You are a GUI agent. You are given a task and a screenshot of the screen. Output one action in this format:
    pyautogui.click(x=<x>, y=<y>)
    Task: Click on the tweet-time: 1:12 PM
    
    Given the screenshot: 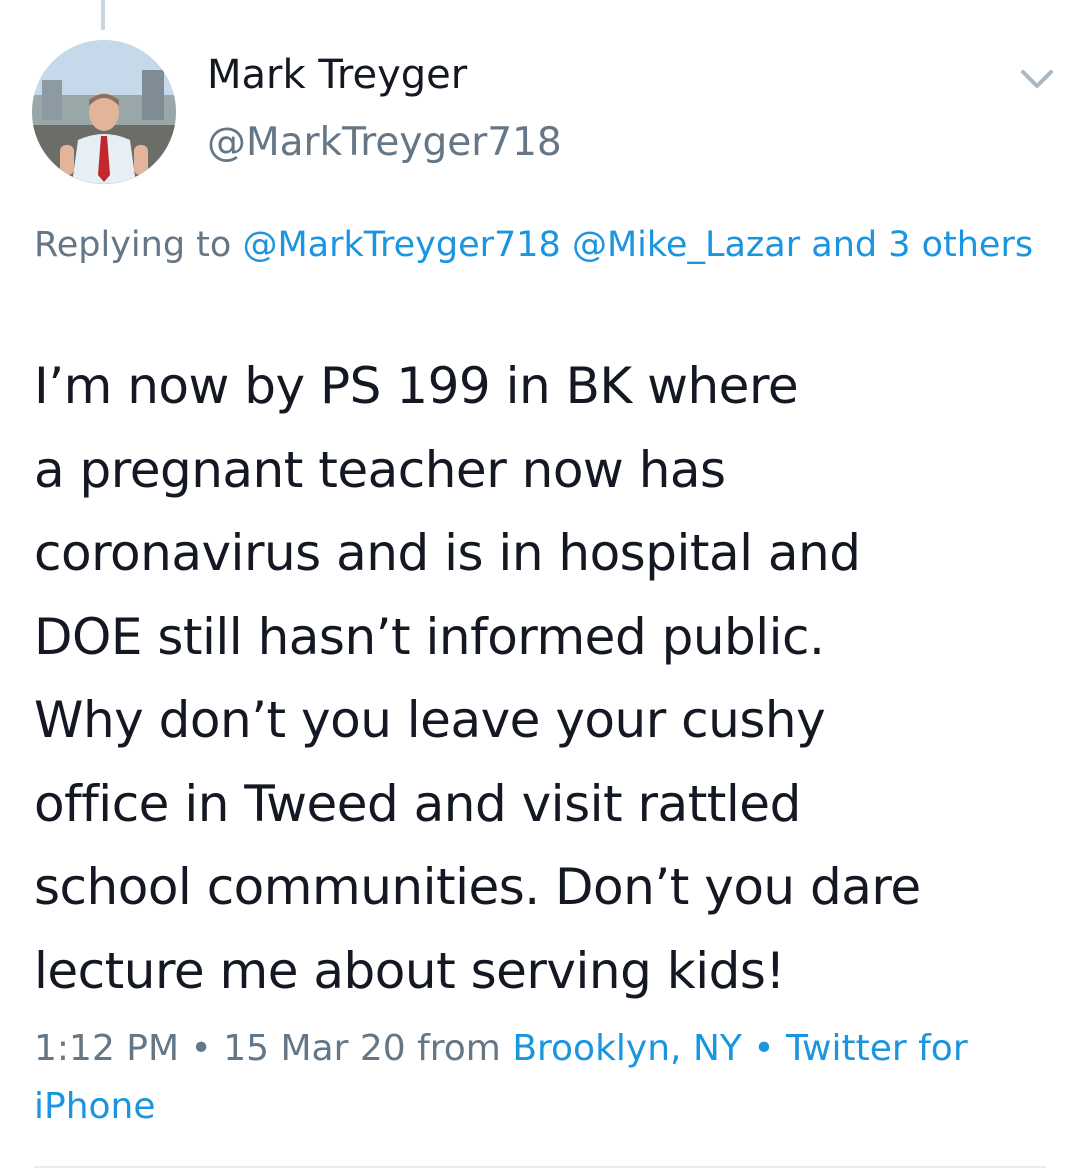 What is the action you would take?
    pyautogui.click(x=106, y=1048)
    